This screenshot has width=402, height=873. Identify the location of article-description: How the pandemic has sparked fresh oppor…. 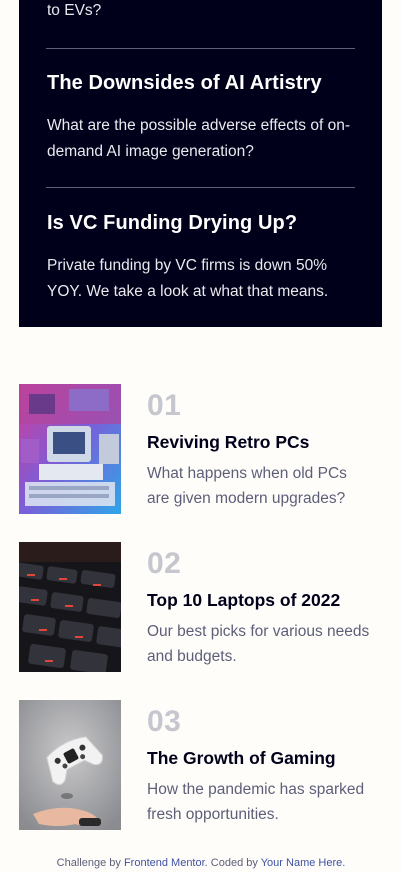
(256, 802).